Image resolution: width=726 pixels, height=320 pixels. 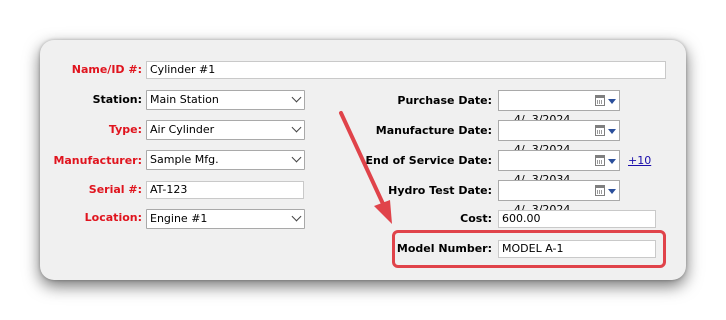 What do you see at coordinates (362, 159) in the screenshot?
I see `arrow-shaft` at bounding box center [362, 159].